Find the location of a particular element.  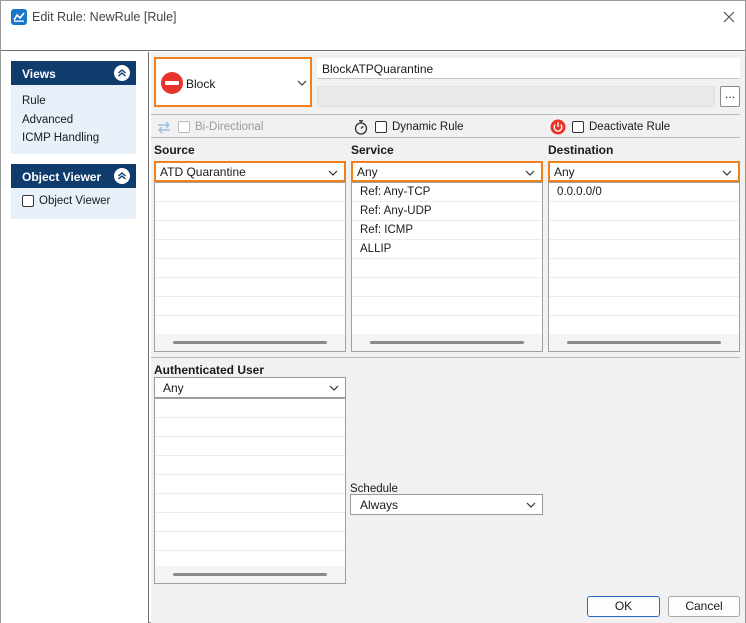

rule-comment-input is located at coordinates (516, 96).